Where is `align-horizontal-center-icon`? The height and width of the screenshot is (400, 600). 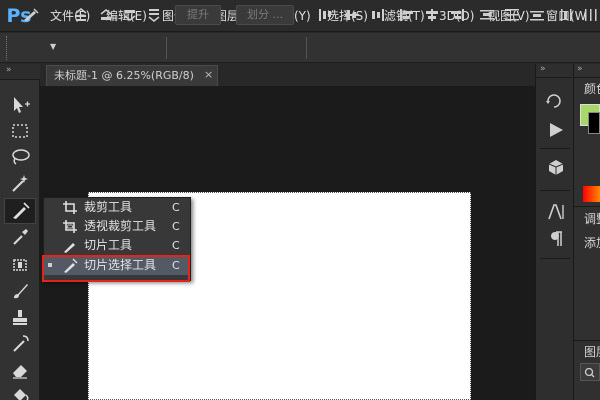
align-horizontal-center-icon is located at coordinates (432, 15).